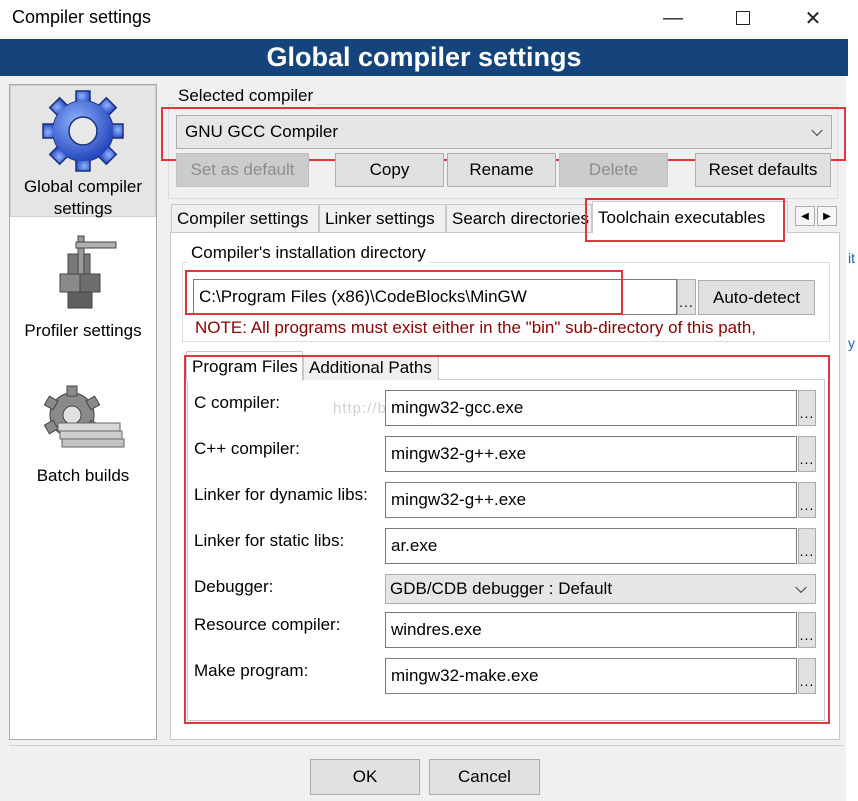 Image resolution: width=858 pixels, height=801 pixels. Describe the element at coordinates (83, 208) in the screenshot. I see `sidebar-item-label-line2: settings` at that location.